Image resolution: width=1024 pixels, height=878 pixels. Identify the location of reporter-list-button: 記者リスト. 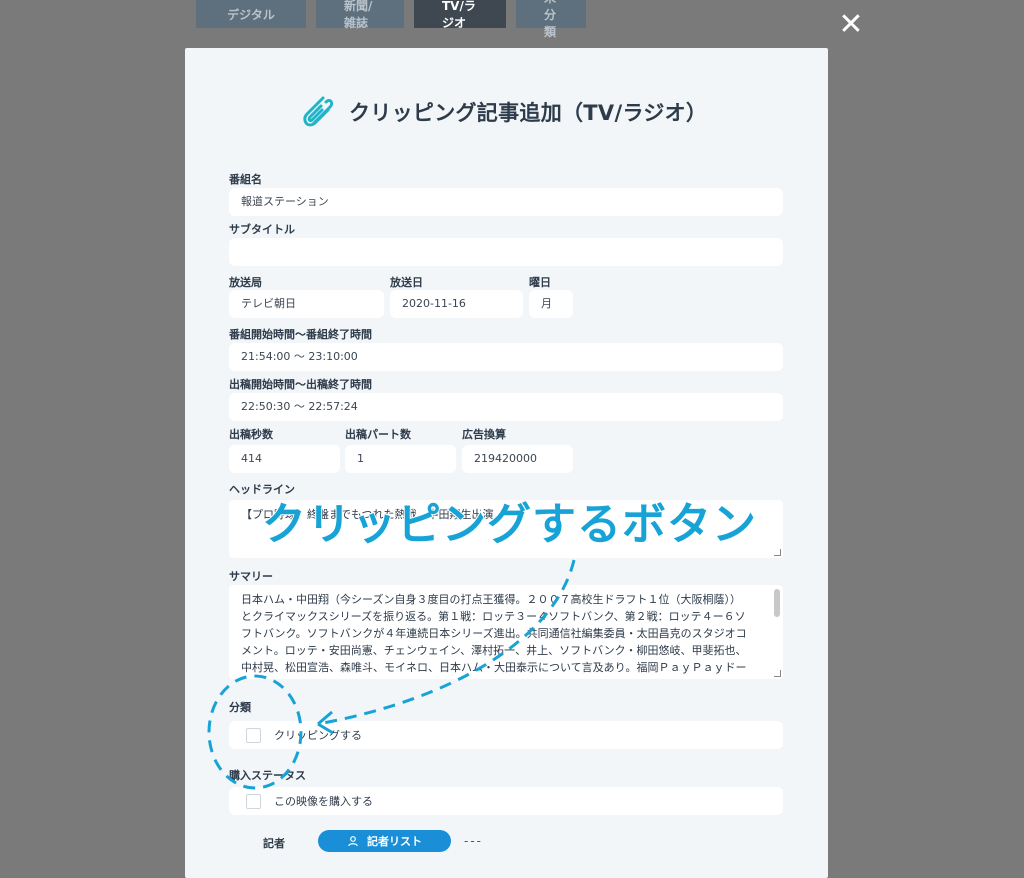
(384, 841).